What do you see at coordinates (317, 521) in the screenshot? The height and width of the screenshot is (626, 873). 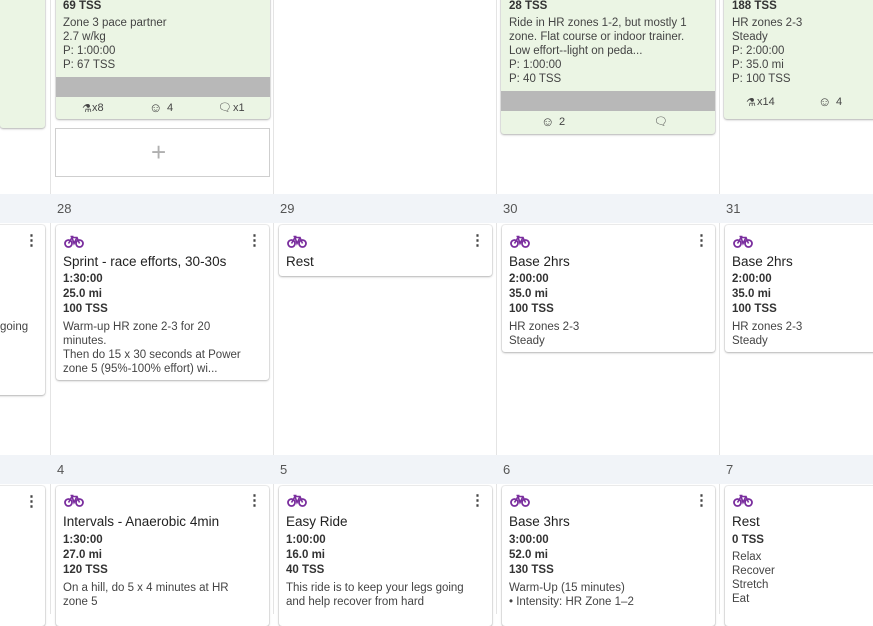 I see `workout-title: Easy Ride` at bounding box center [317, 521].